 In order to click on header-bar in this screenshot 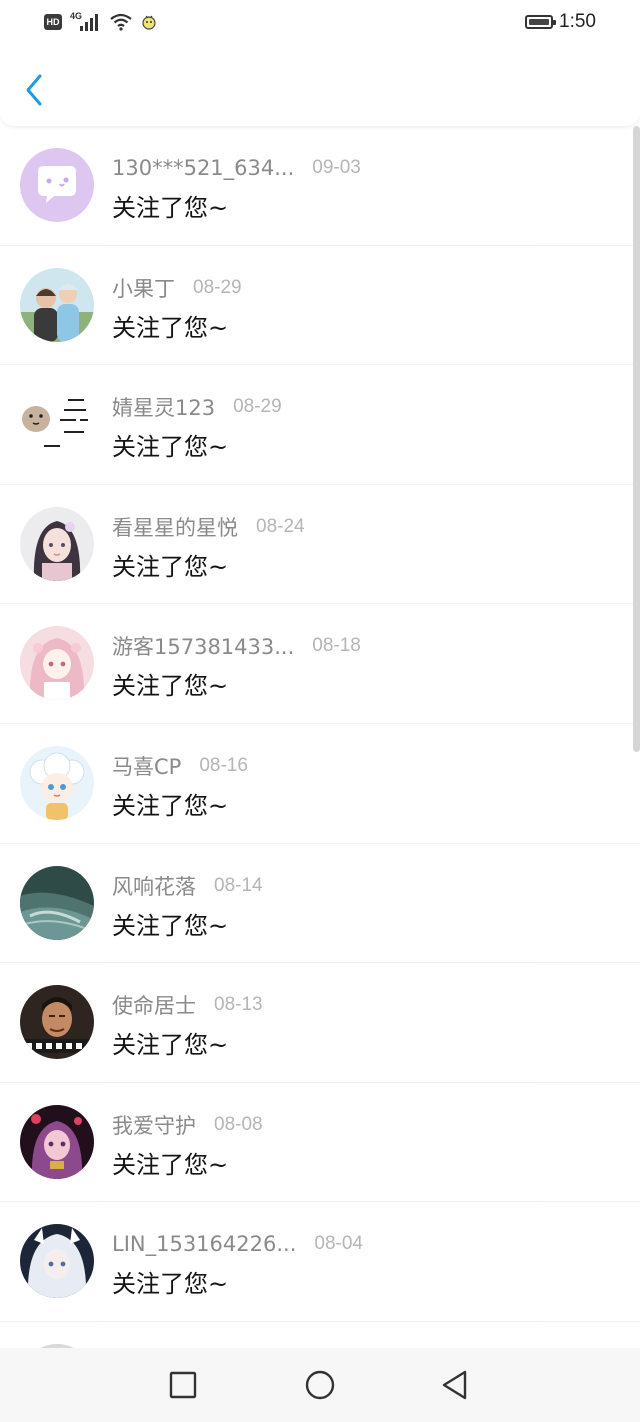, I will do `click(320, 85)`.